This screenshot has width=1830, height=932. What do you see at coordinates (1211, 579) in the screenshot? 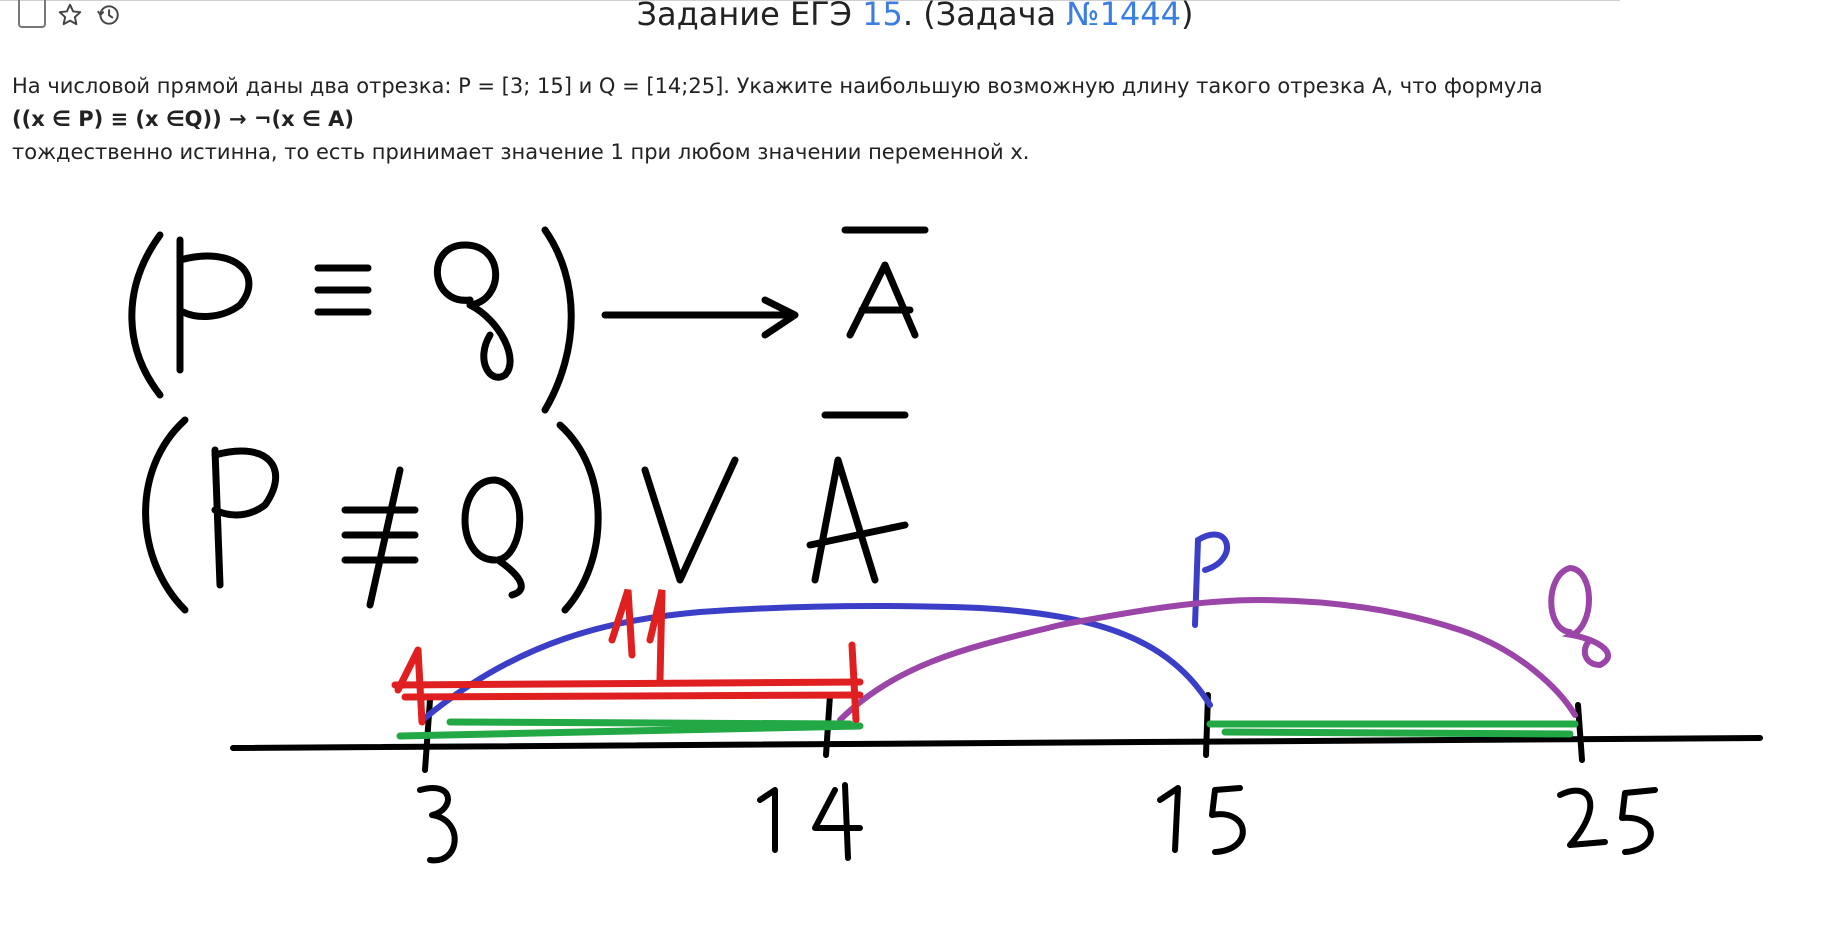
I see `label-p-glyph` at bounding box center [1211, 579].